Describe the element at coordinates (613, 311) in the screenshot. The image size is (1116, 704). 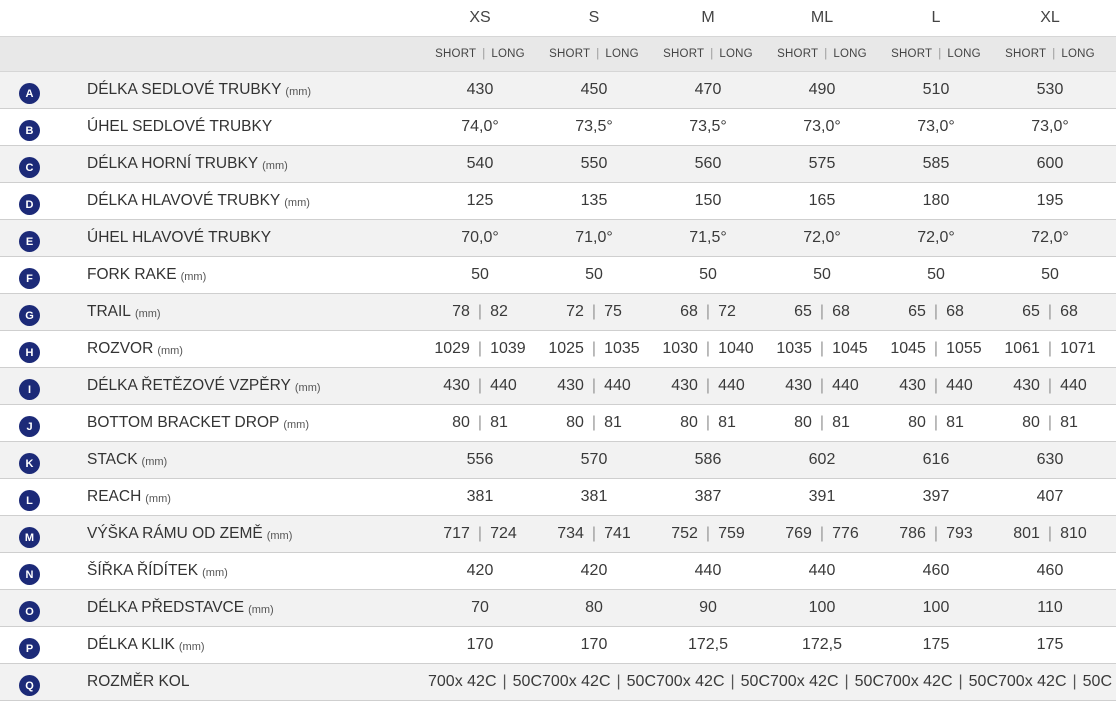
I see `long-value: 75` at that location.